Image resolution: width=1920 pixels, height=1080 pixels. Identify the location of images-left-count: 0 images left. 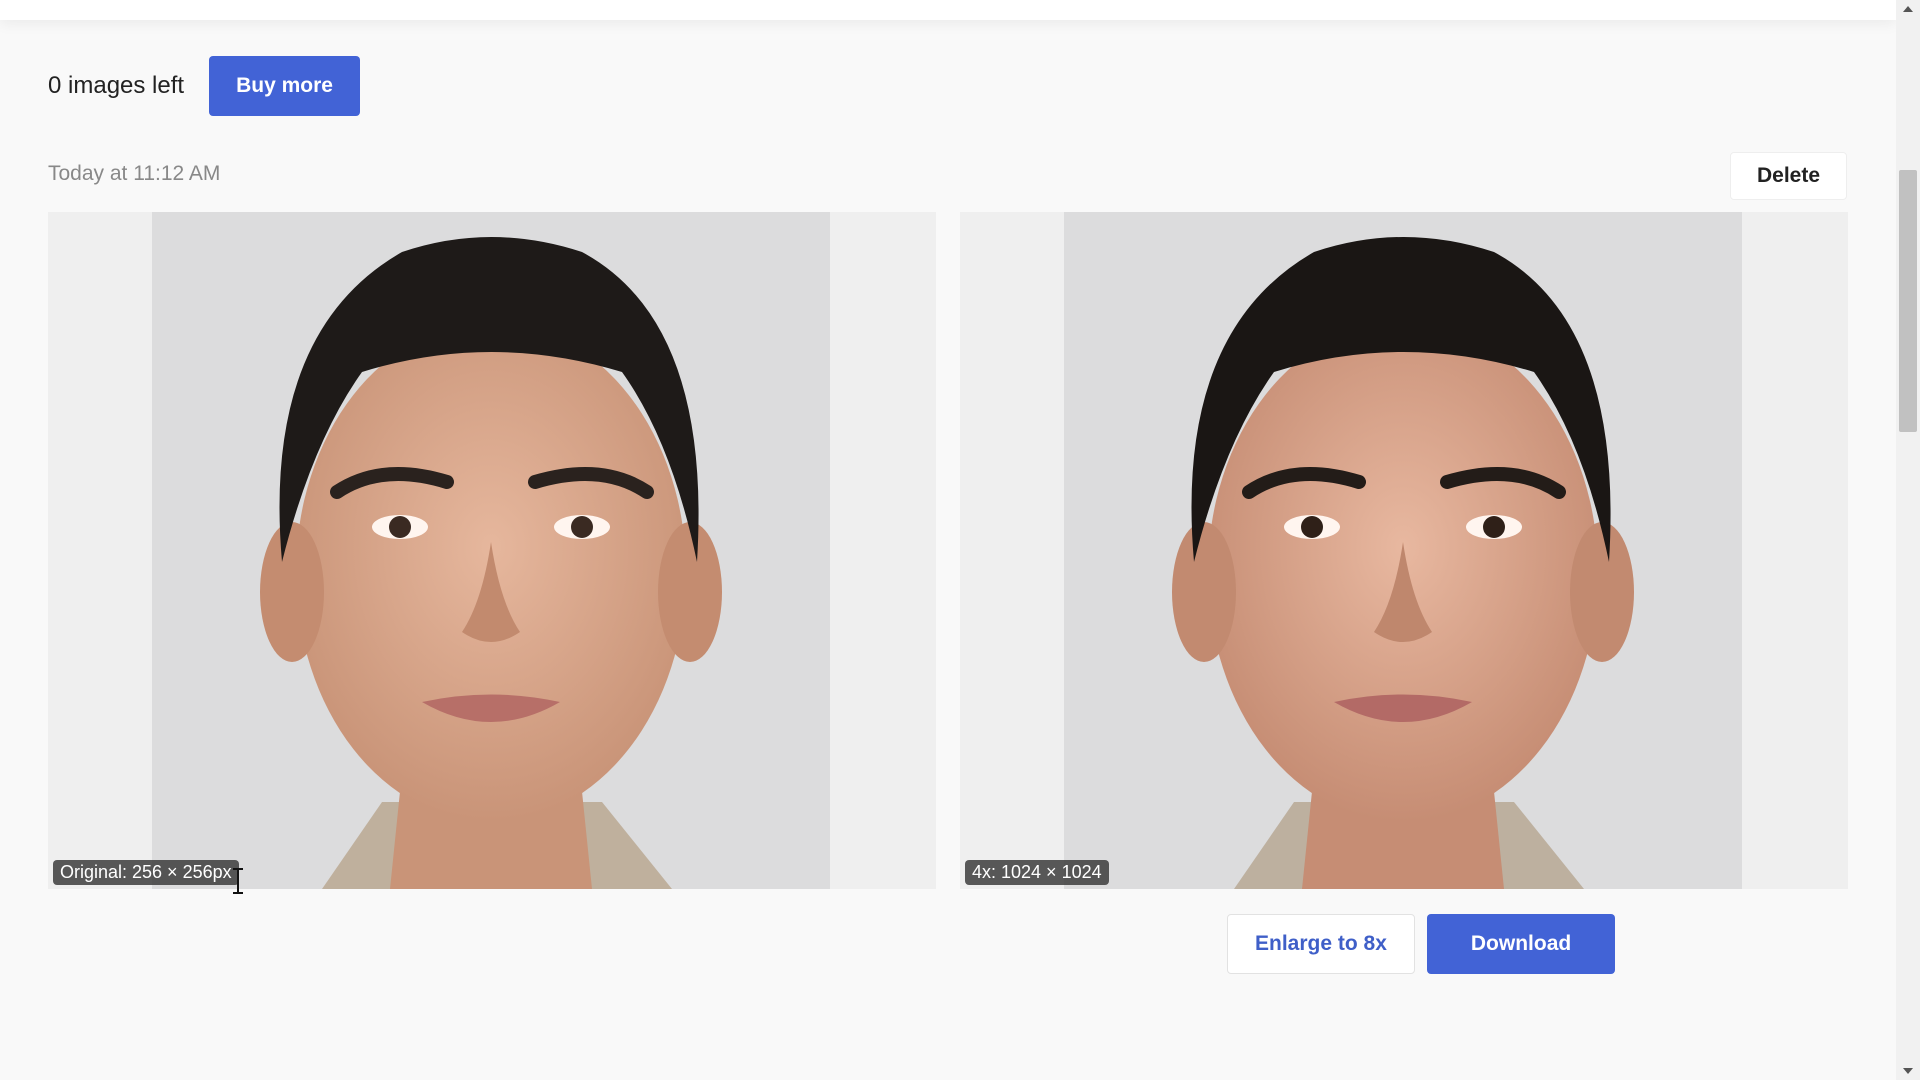
(116, 85).